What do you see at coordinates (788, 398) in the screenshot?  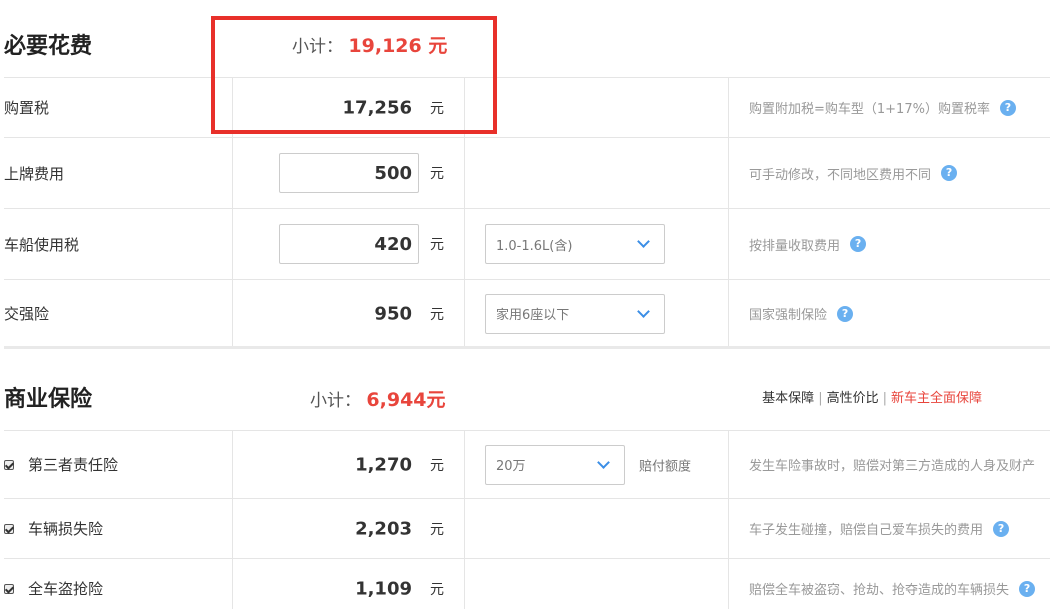 I see `plan-basic-link: 基本保障` at bounding box center [788, 398].